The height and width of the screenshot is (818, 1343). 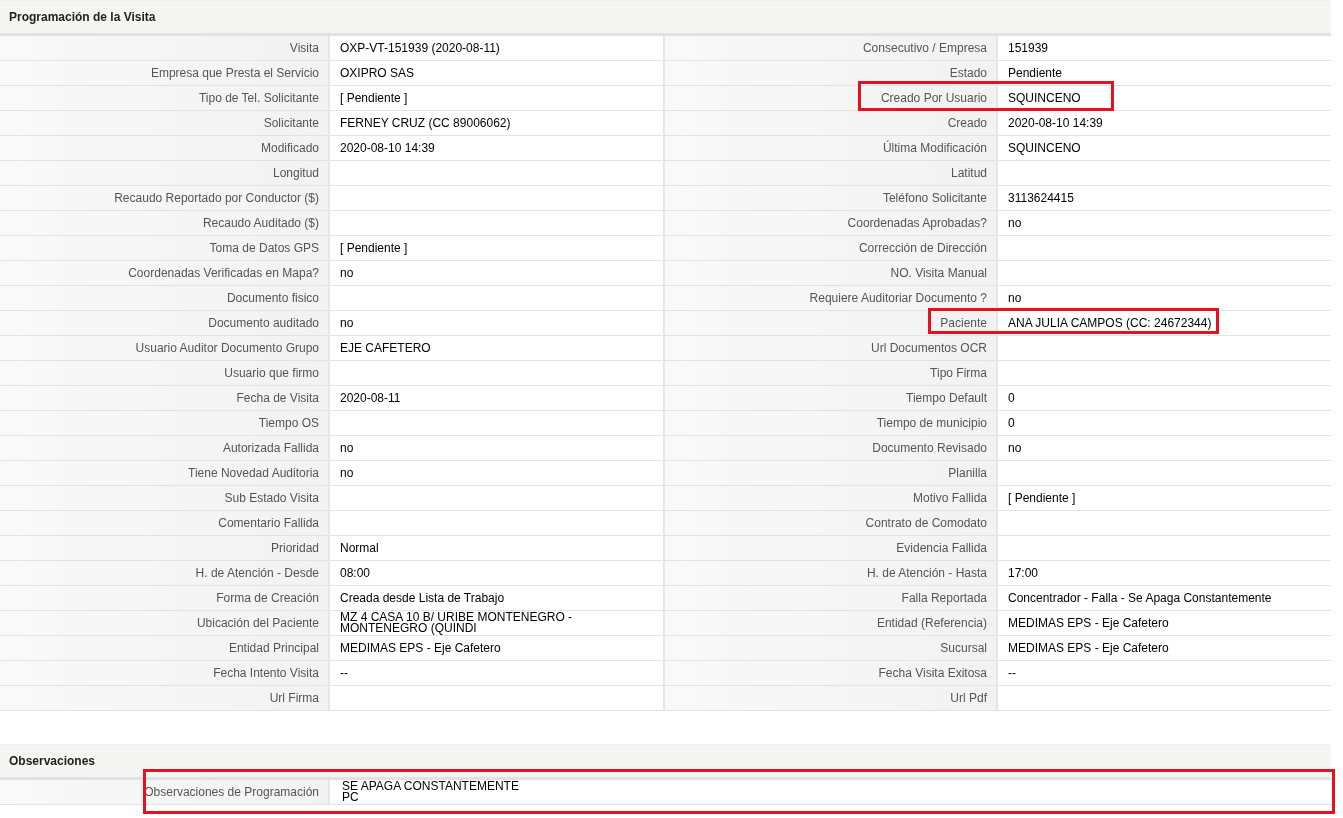 I want to click on field-value: EJE CAFETERO, so click(x=385, y=348).